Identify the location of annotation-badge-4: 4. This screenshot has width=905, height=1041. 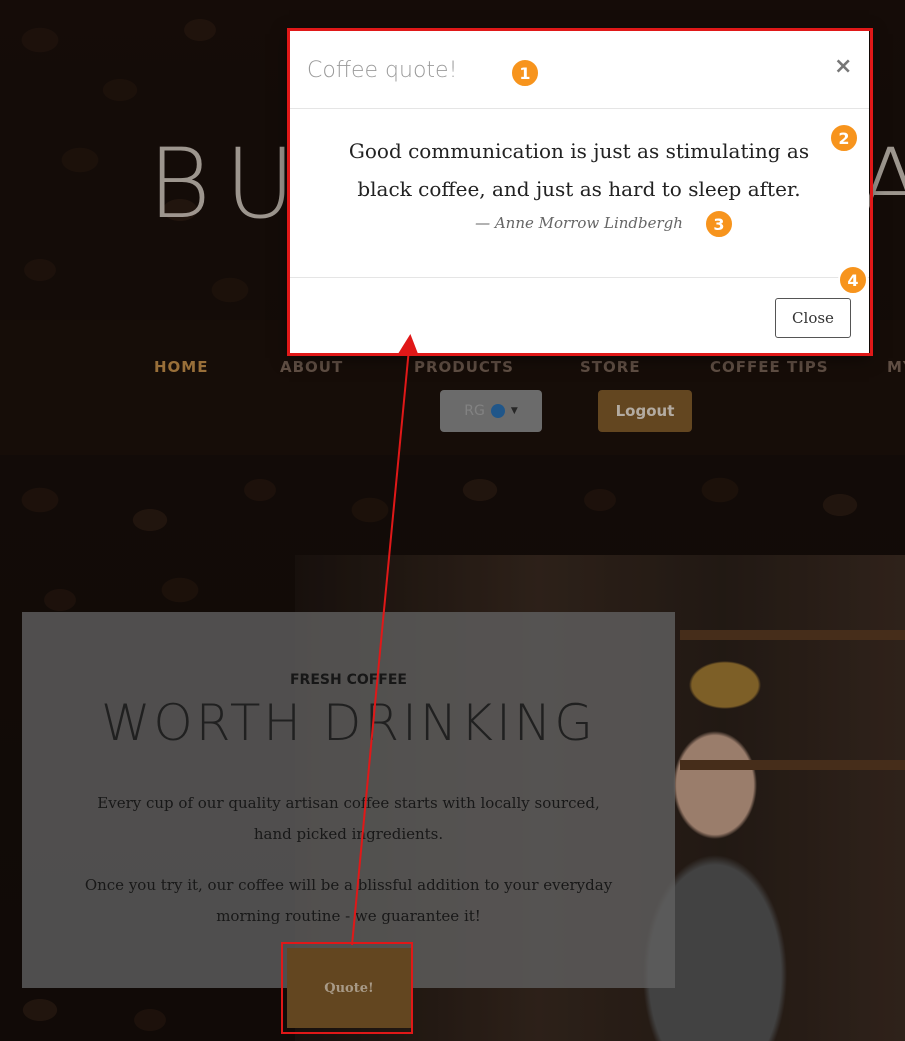
(853, 280).